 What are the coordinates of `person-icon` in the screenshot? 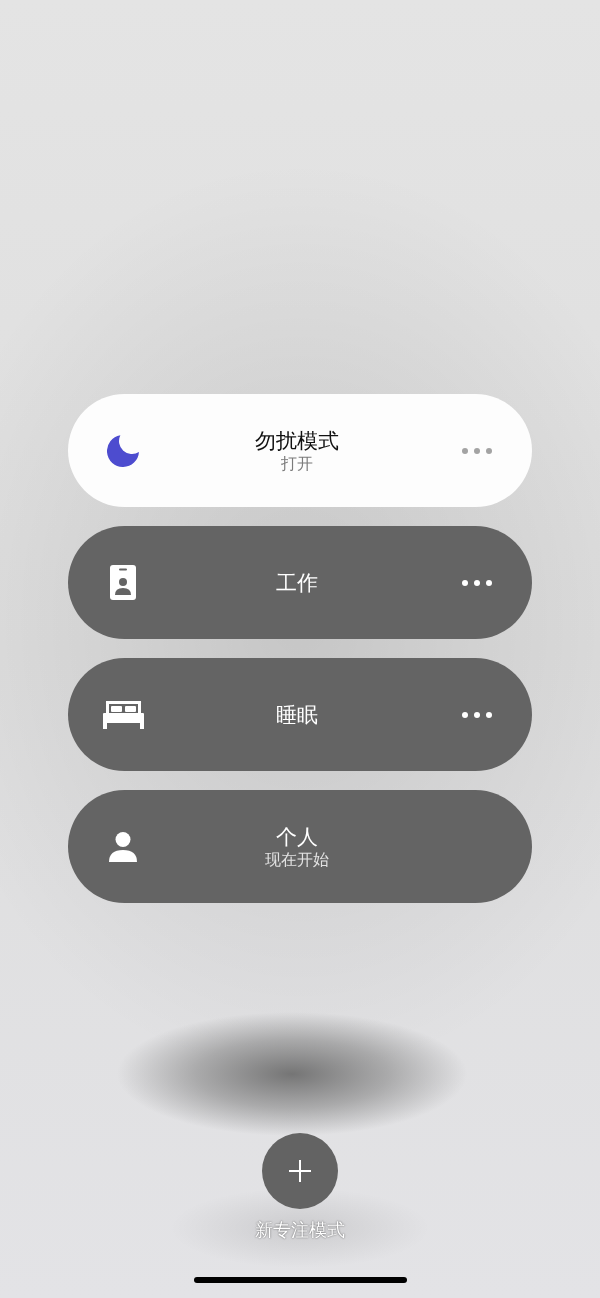 It's located at (123, 846).